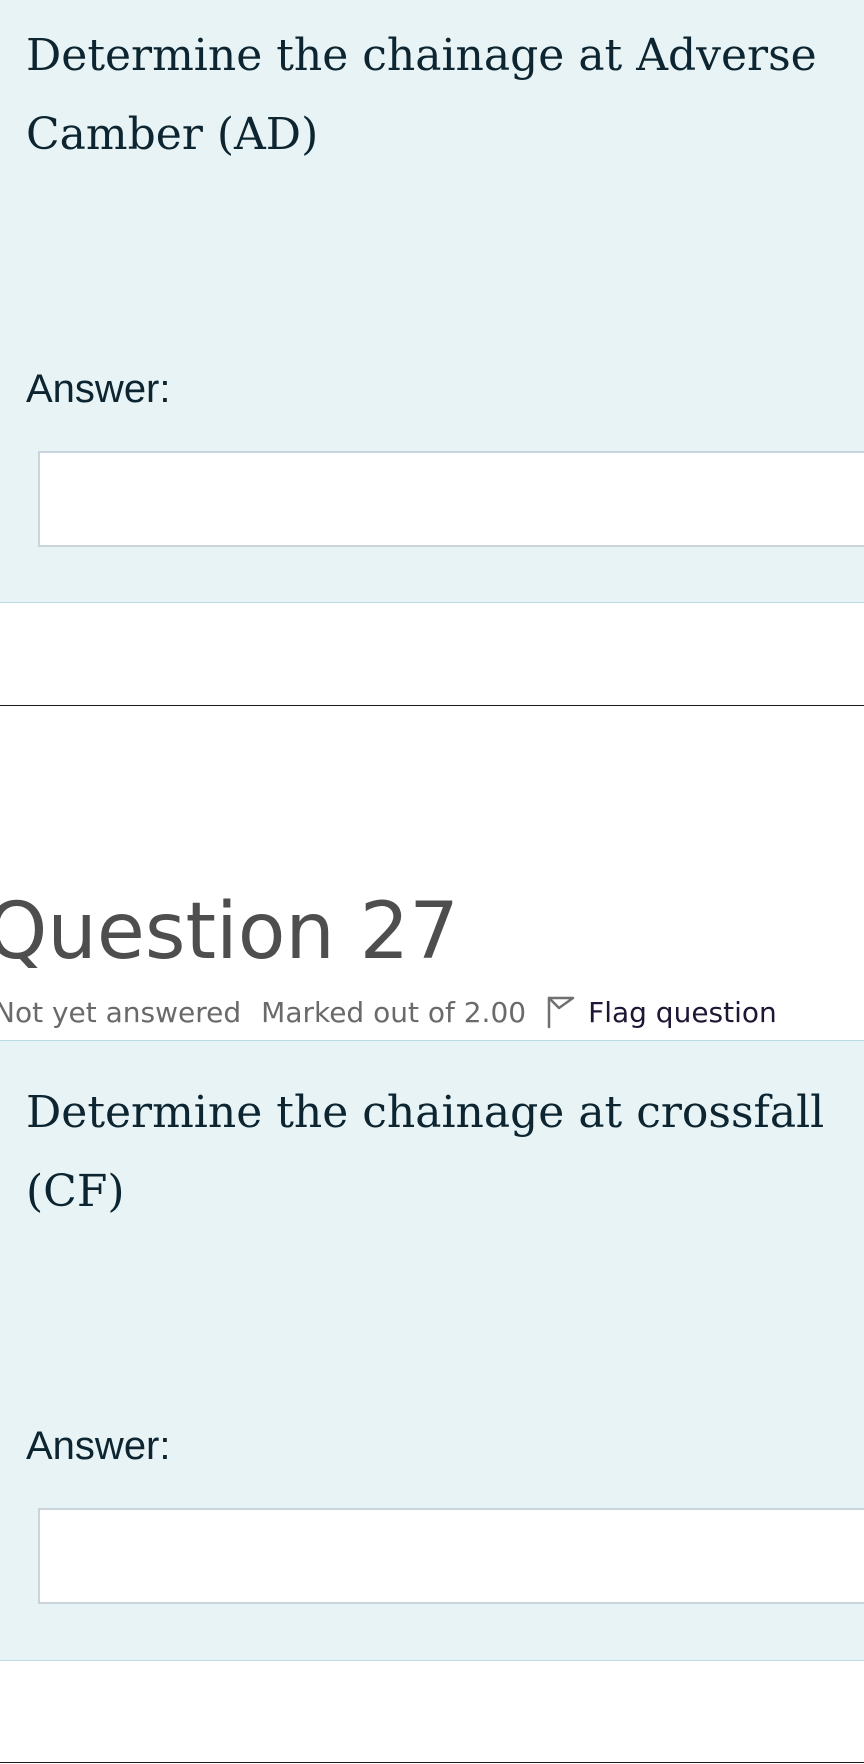  What do you see at coordinates (121, 1012) in the screenshot?
I see `question-state: Not yet answered` at bounding box center [121, 1012].